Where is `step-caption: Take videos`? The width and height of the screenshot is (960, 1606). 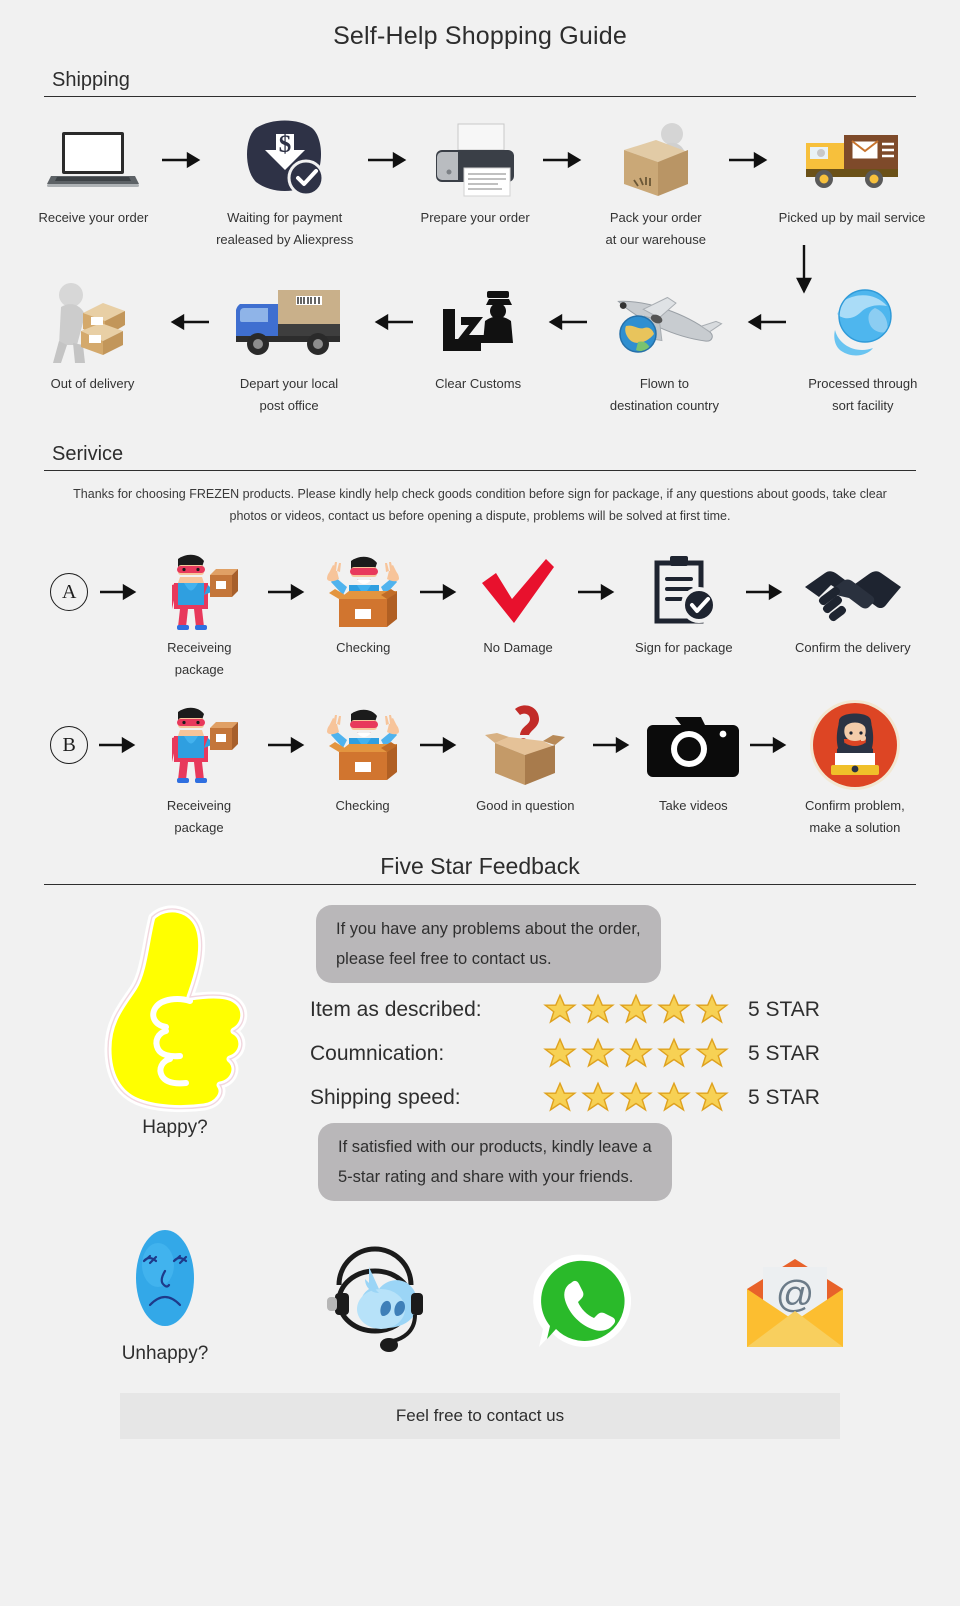
step-caption: Take videos is located at coordinates (693, 805).